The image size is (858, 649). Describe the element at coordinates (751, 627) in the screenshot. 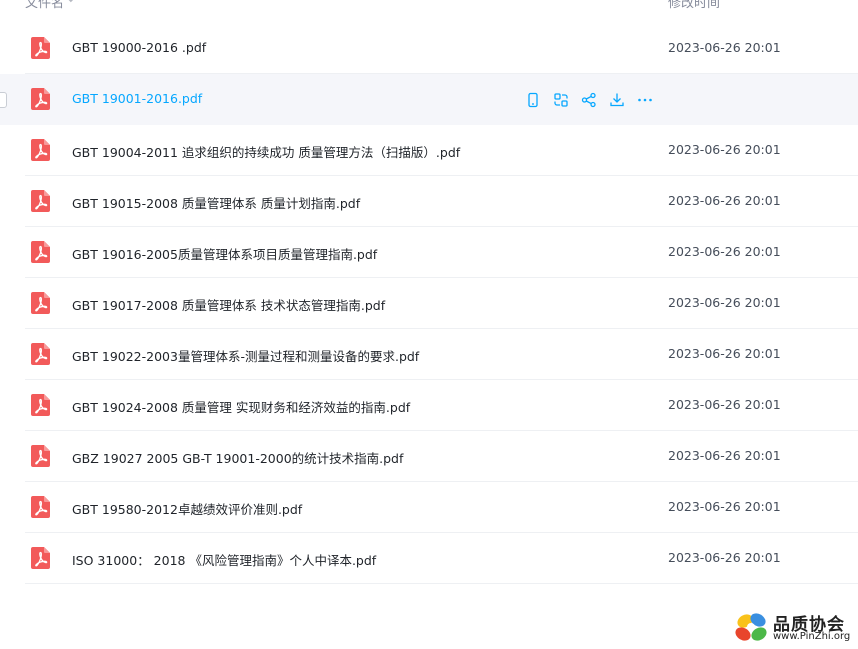

I see `logo-flower-icon` at that location.